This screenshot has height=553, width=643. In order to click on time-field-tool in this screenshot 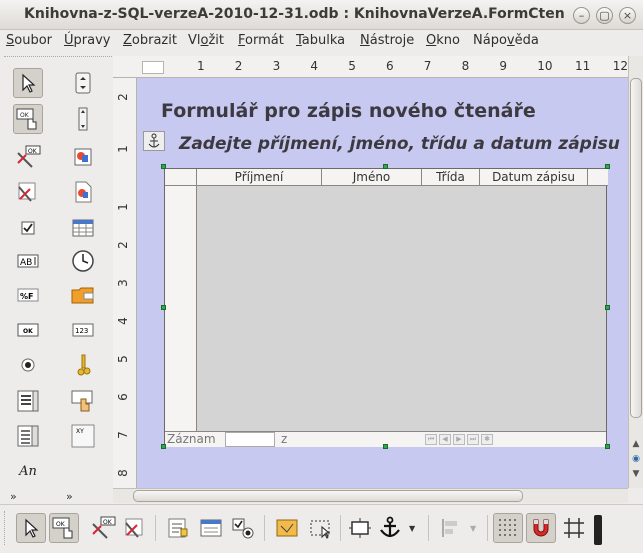, I will do `click(83, 261)`.